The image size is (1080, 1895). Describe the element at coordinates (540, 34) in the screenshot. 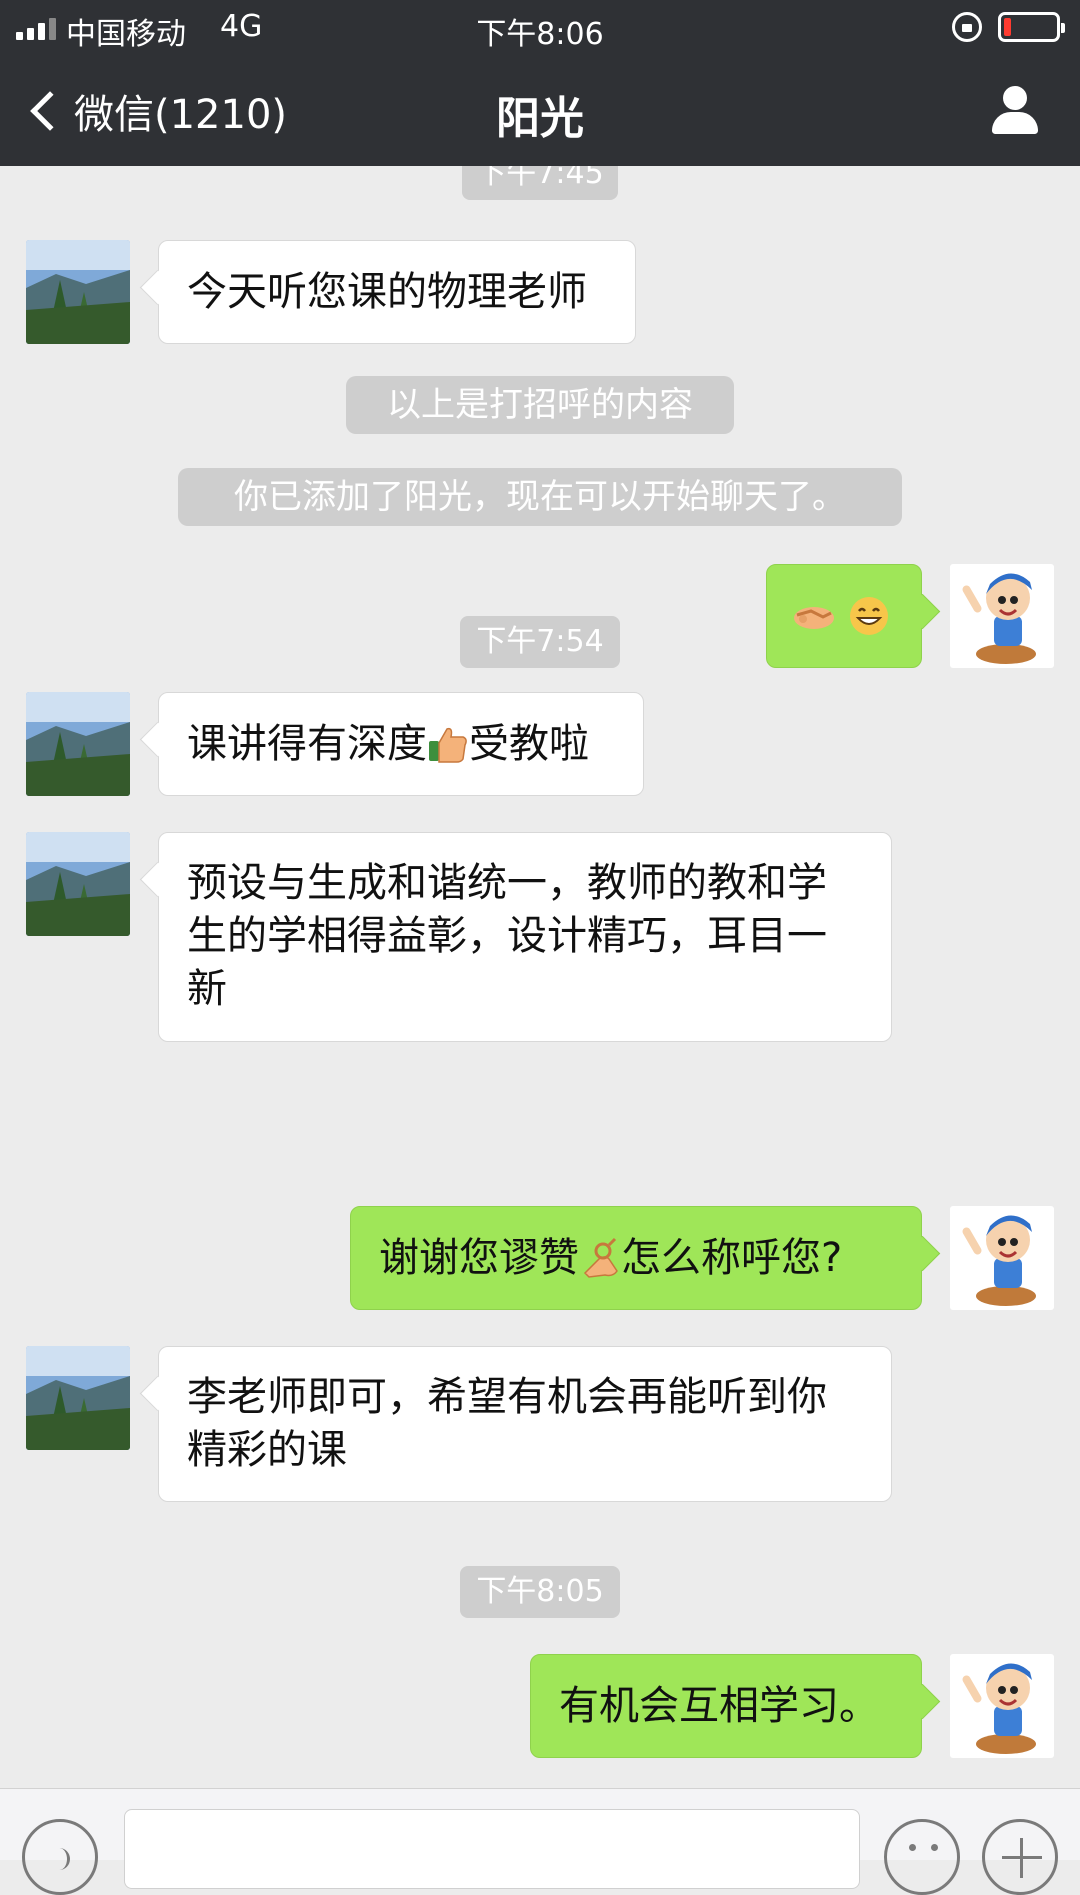

I see `status-time: 下午8:06` at that location.